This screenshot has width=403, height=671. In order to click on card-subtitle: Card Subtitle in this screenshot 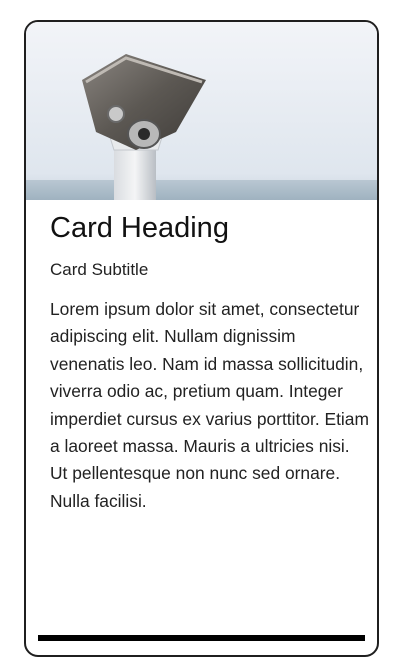, I will do `click(99, 269)`.